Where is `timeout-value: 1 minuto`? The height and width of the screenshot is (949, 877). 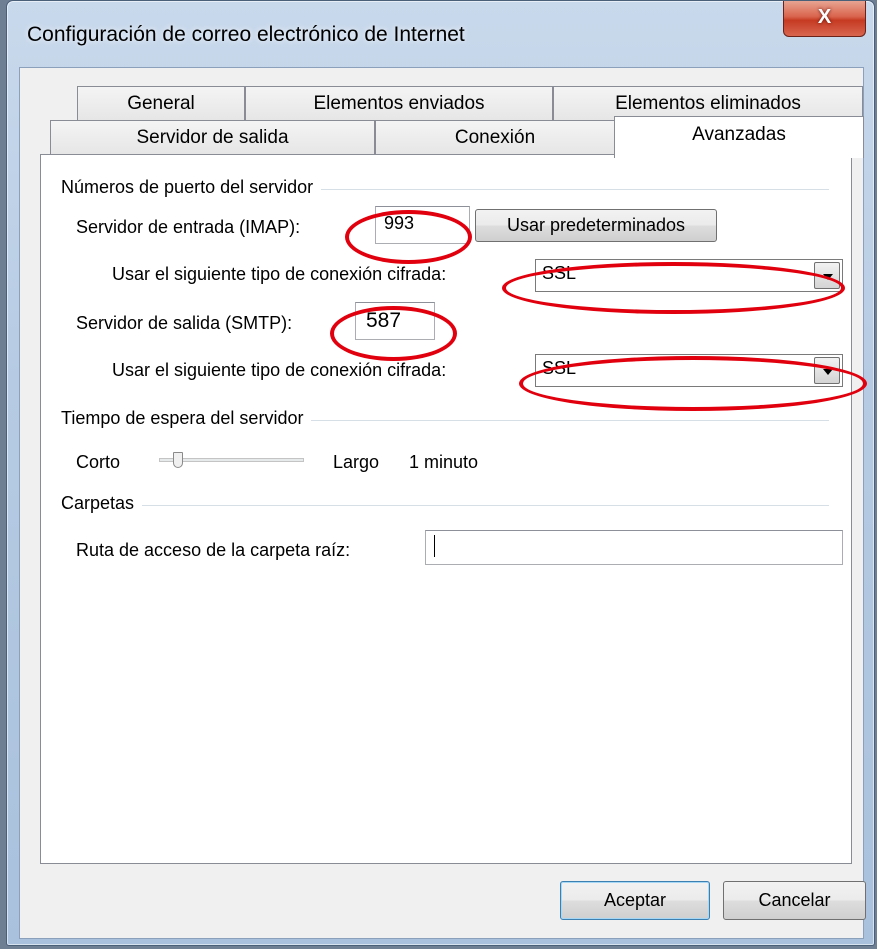 timeout-value: 1 minuto is located at coordinates (444, 462).